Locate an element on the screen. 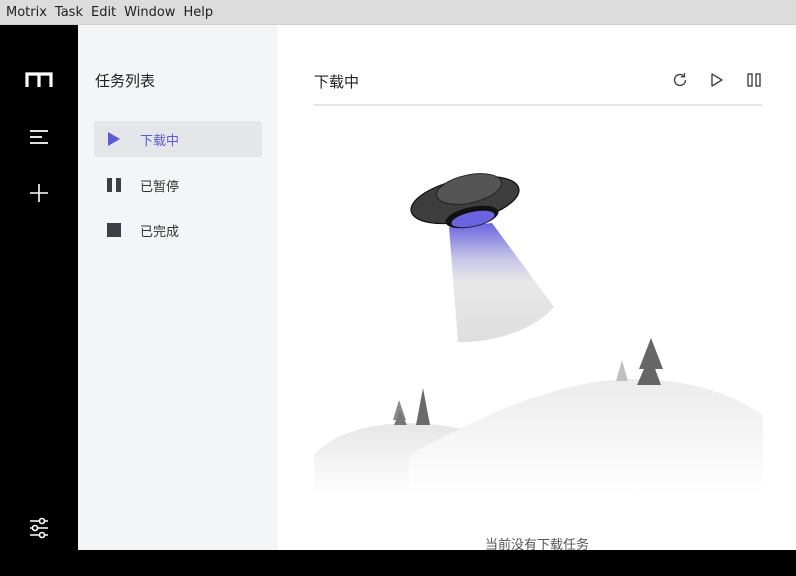  stop-icon is located at coordinates (114, 230).